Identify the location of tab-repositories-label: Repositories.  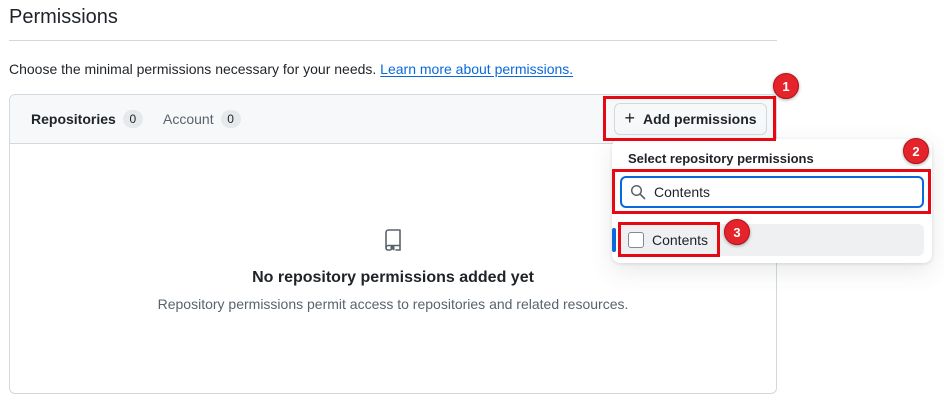
(73, 119).